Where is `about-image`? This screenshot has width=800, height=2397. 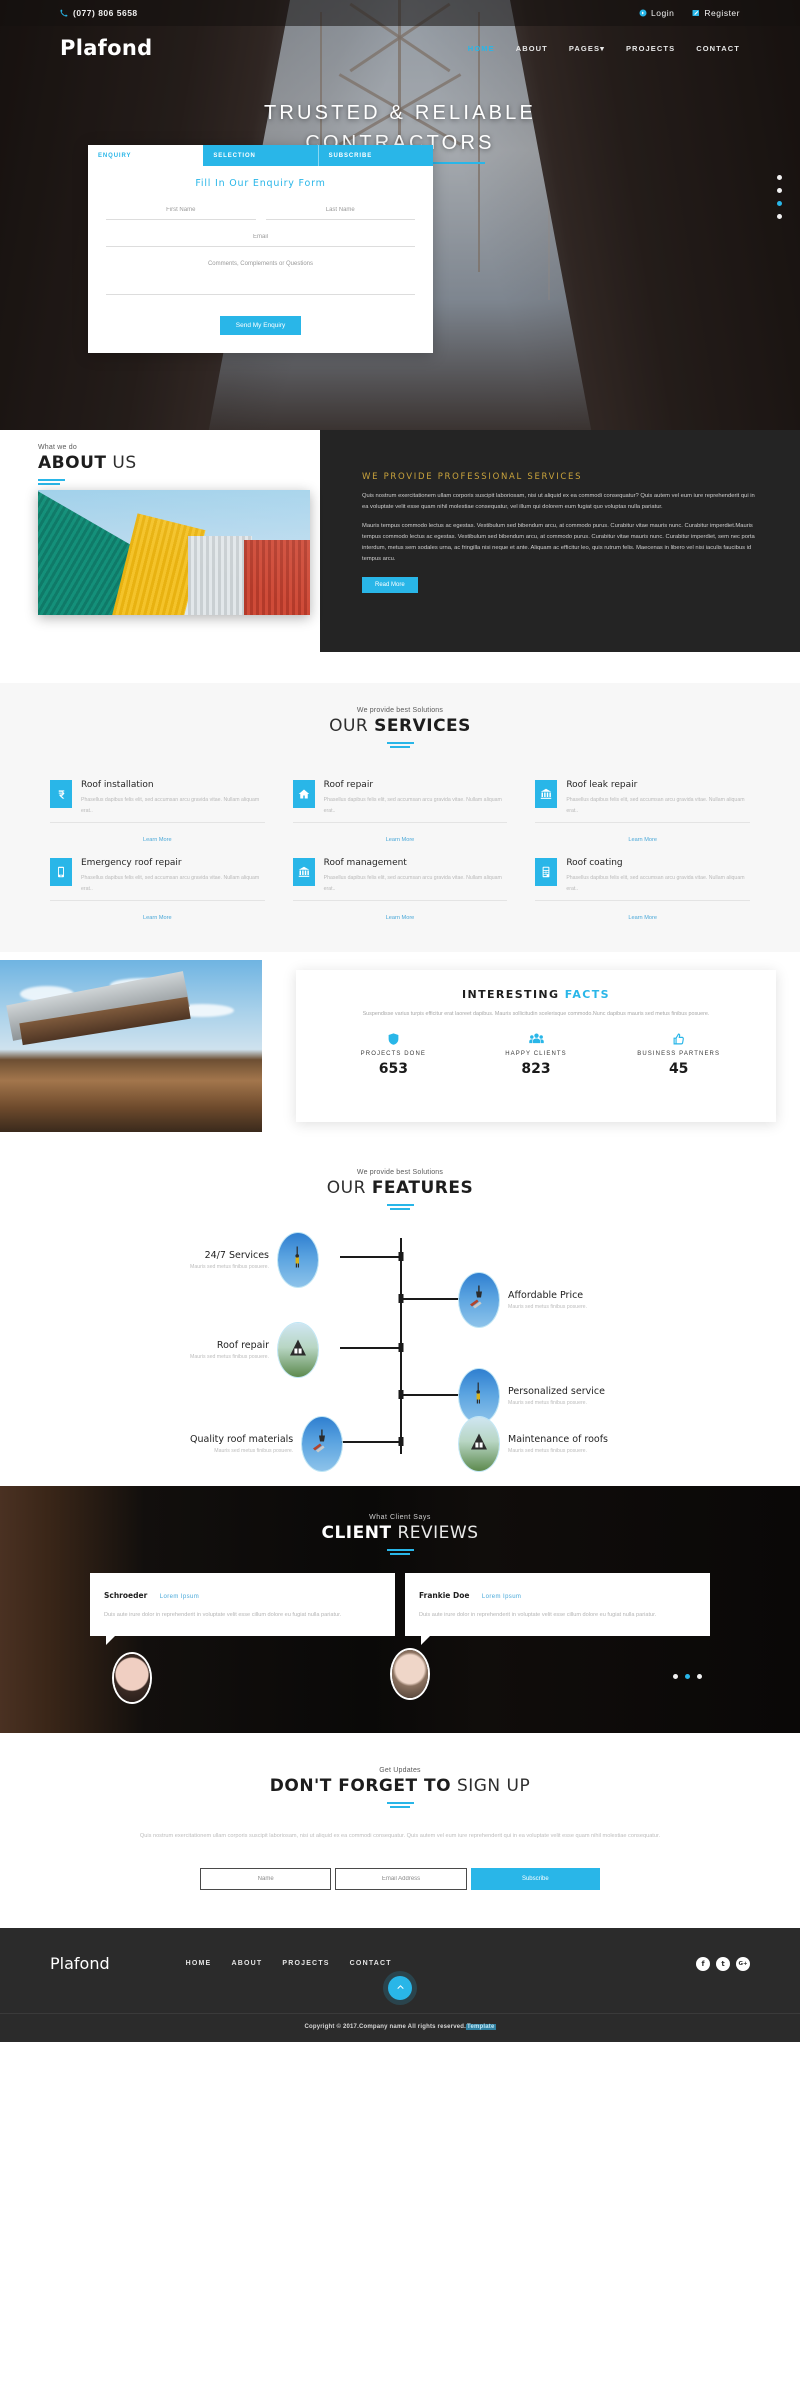 about-image is located at coordinates (174, 552).